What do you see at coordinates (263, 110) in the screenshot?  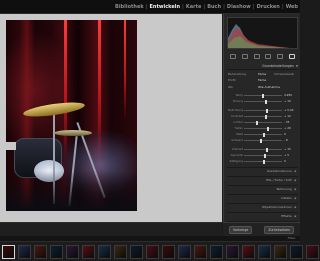 I see `exposure-slider` at bounding box center [263, 110].